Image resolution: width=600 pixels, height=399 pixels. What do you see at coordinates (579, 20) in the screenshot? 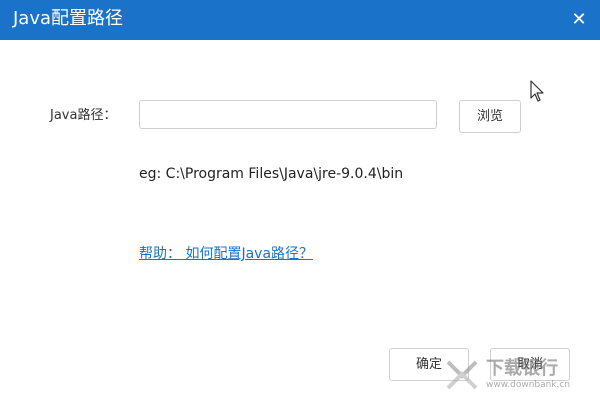
I see `close-icon: ✕` at bounding box center [579, 20].